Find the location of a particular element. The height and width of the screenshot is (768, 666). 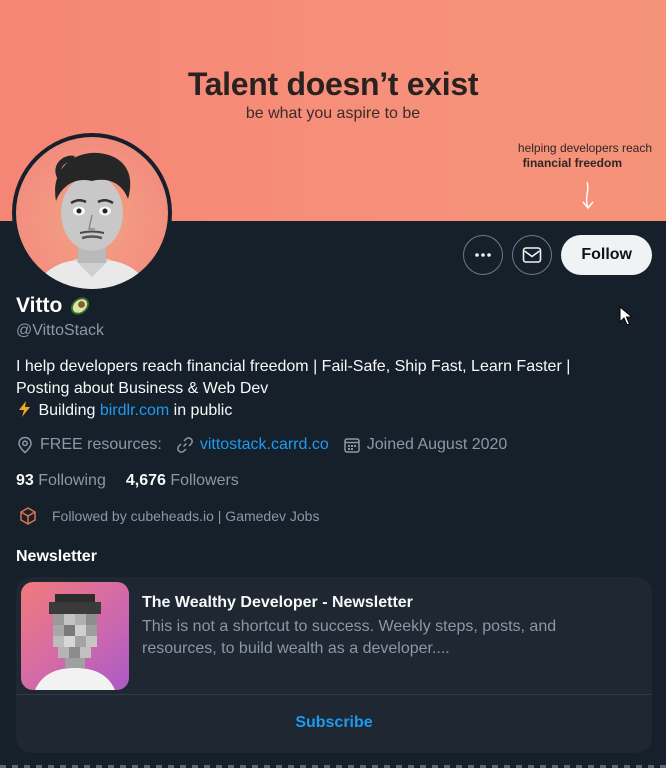

more-horizontal-icon is located at coordinates (483, 255).